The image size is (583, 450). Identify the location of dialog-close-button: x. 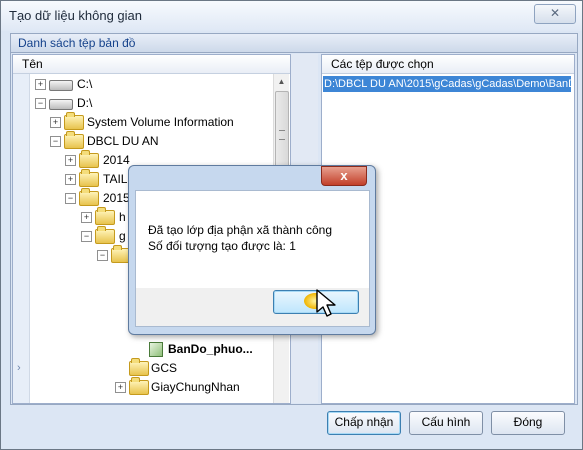
(344, 176).